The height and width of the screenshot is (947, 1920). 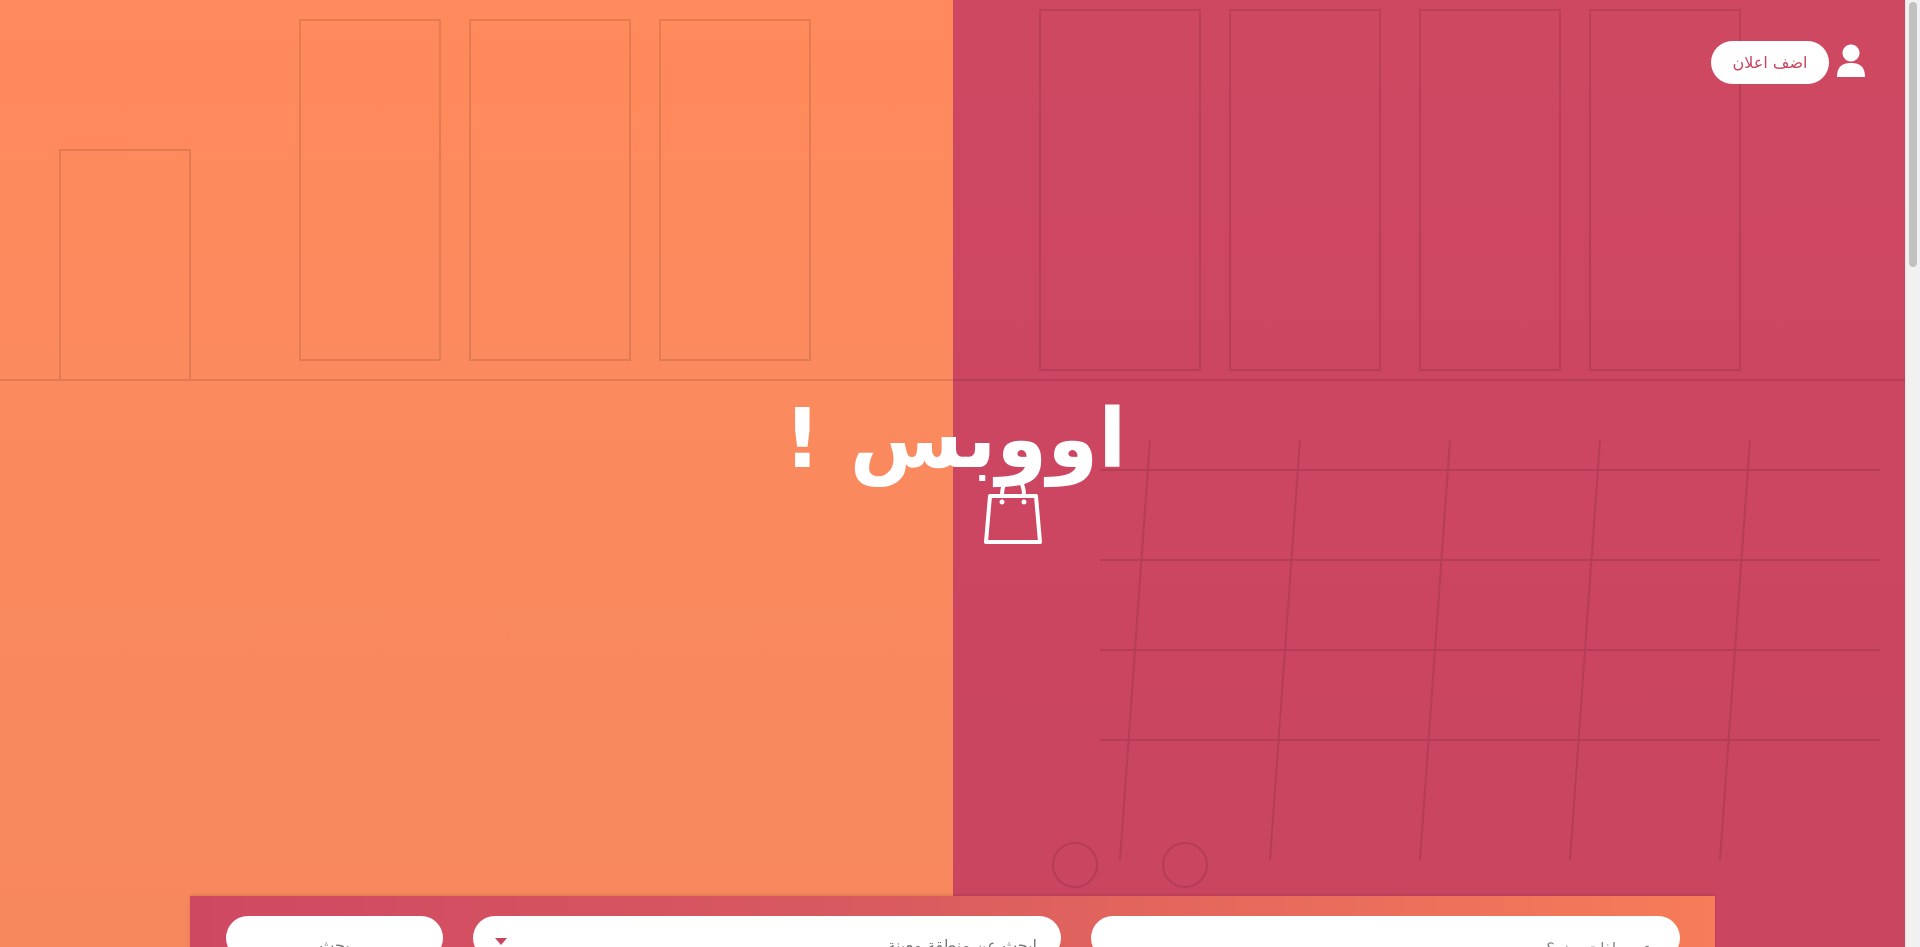 I want to click on caret-down-icon, so click(x=501, y=941).